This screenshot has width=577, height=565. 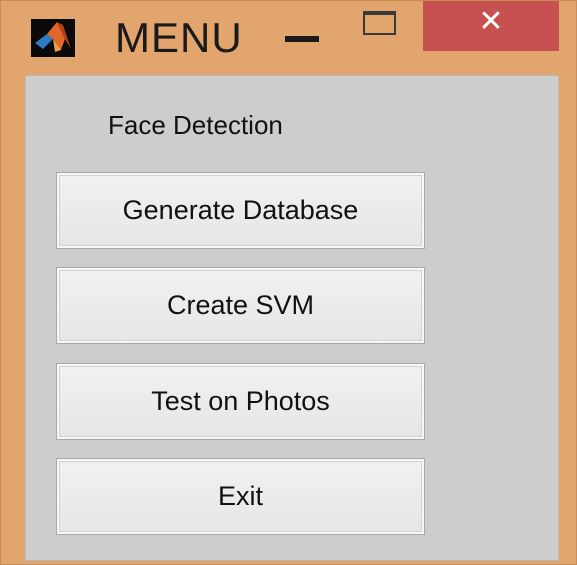 I want to click on exit-button: Exit, so click(x=240, y=496).